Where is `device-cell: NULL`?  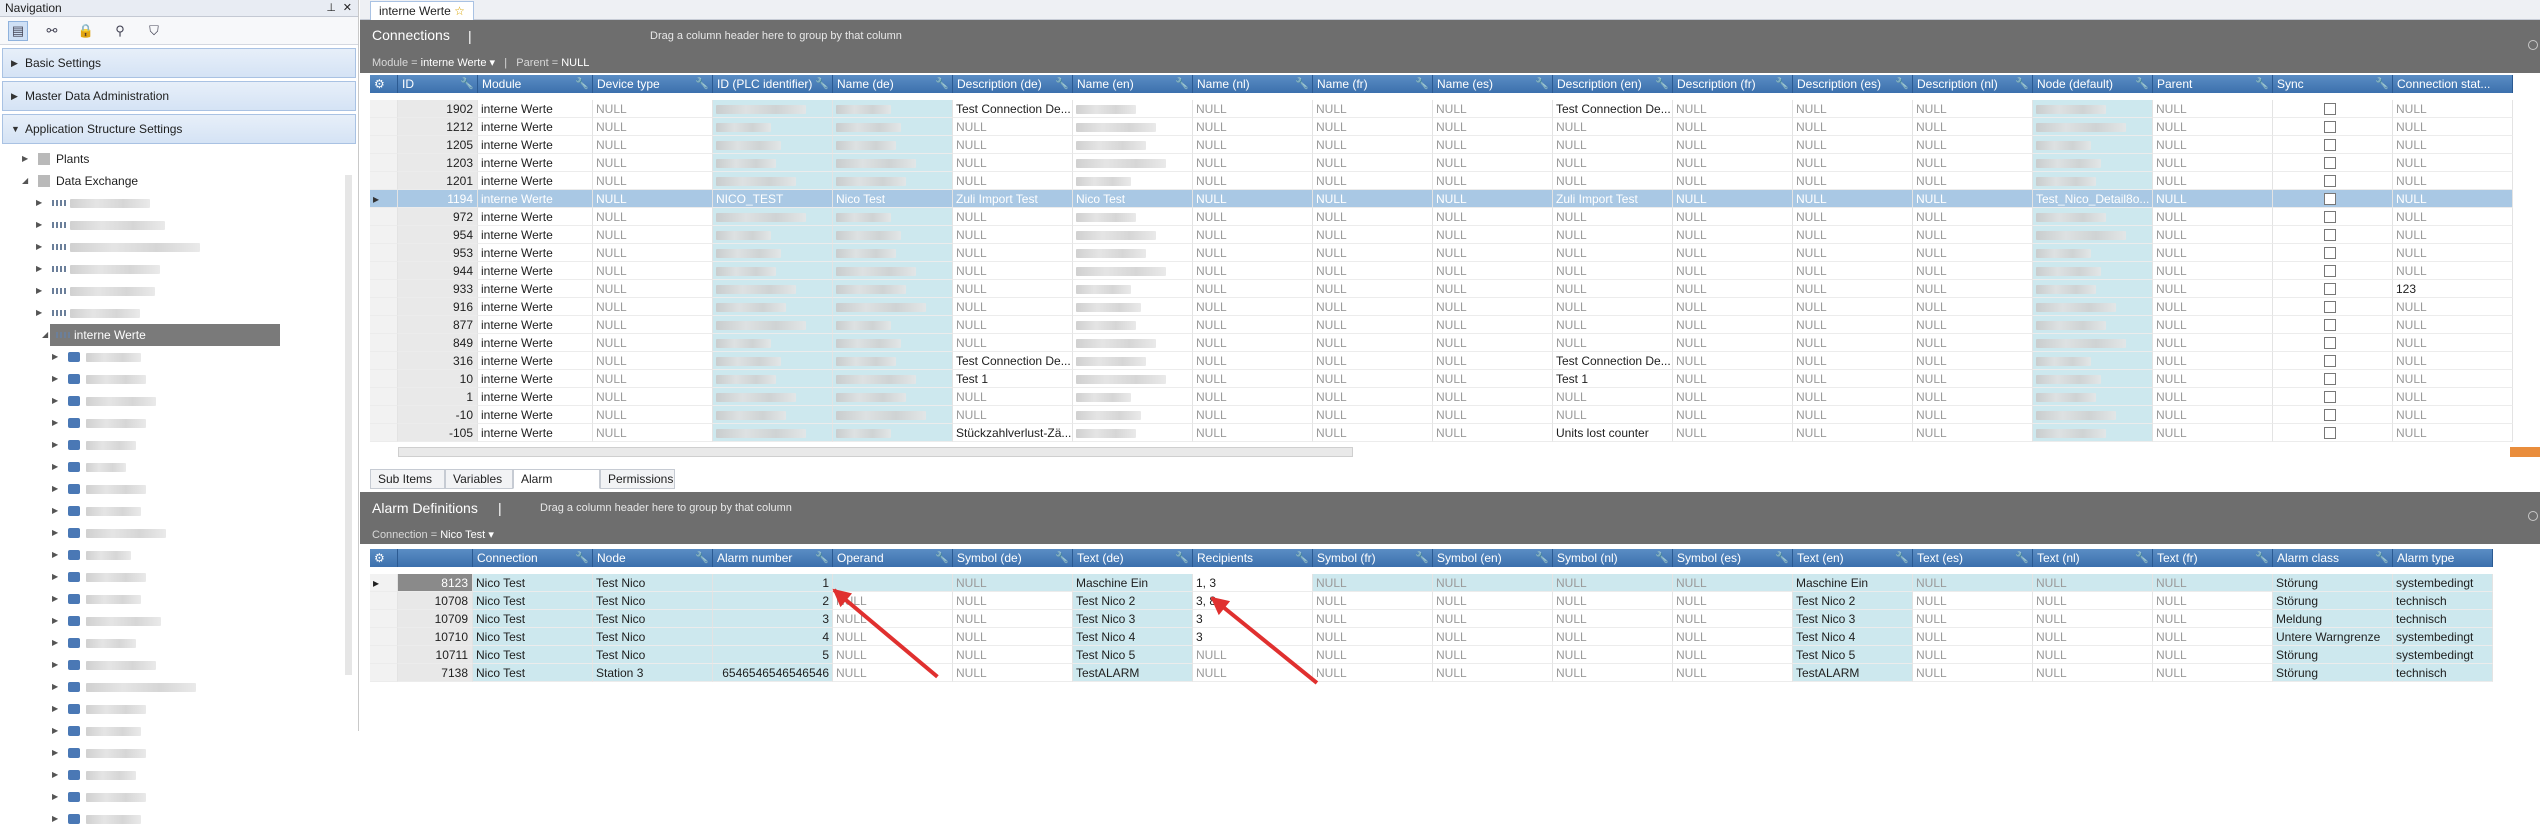
device-cell: NULL is located at coordinates (653, 199).